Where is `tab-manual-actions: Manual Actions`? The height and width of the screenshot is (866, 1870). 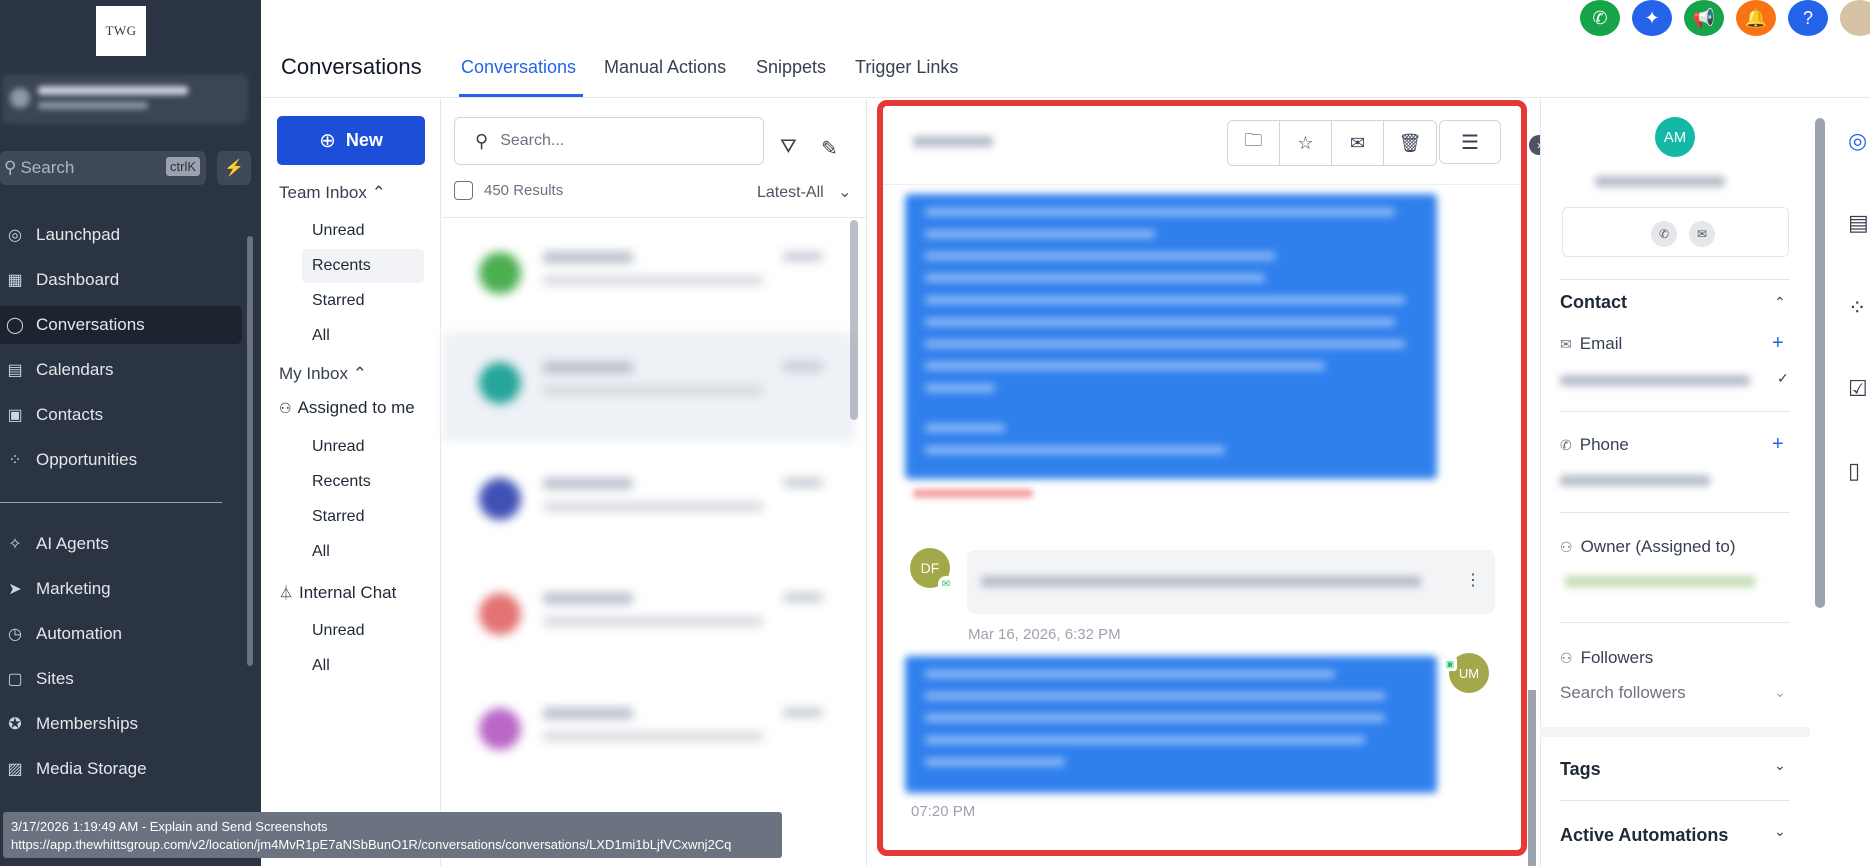 tab-manual-actions: Manual Actions is located at coordinates (665, 67).